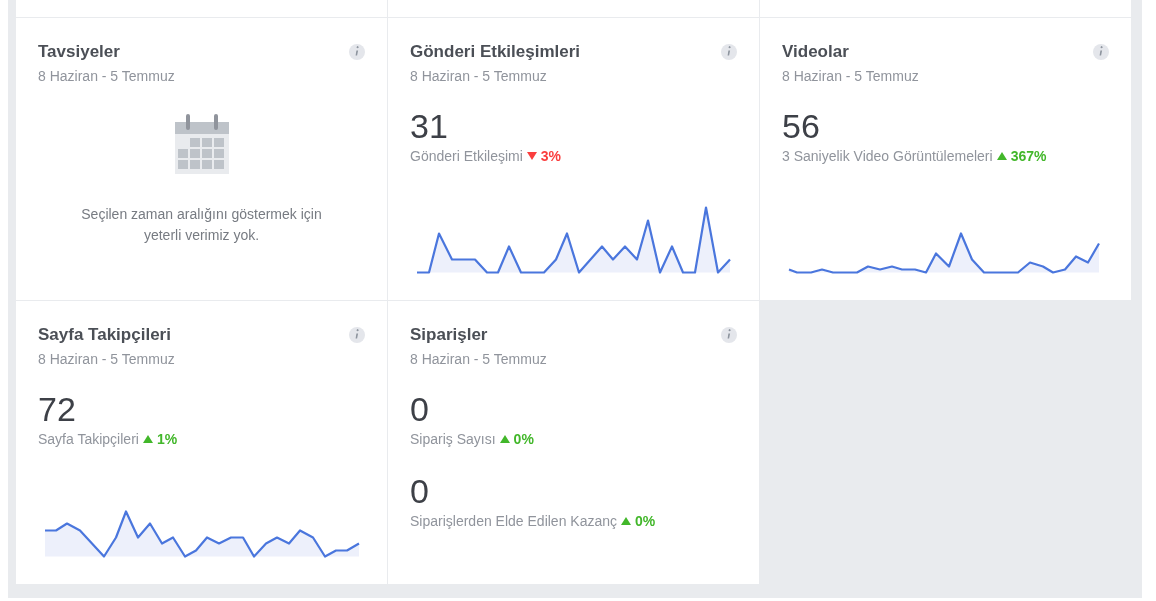 The height and width of the screenshot is (601, 1156). I want to click on card-title: Gönderi Etkileşimleri, so click(495, 52).